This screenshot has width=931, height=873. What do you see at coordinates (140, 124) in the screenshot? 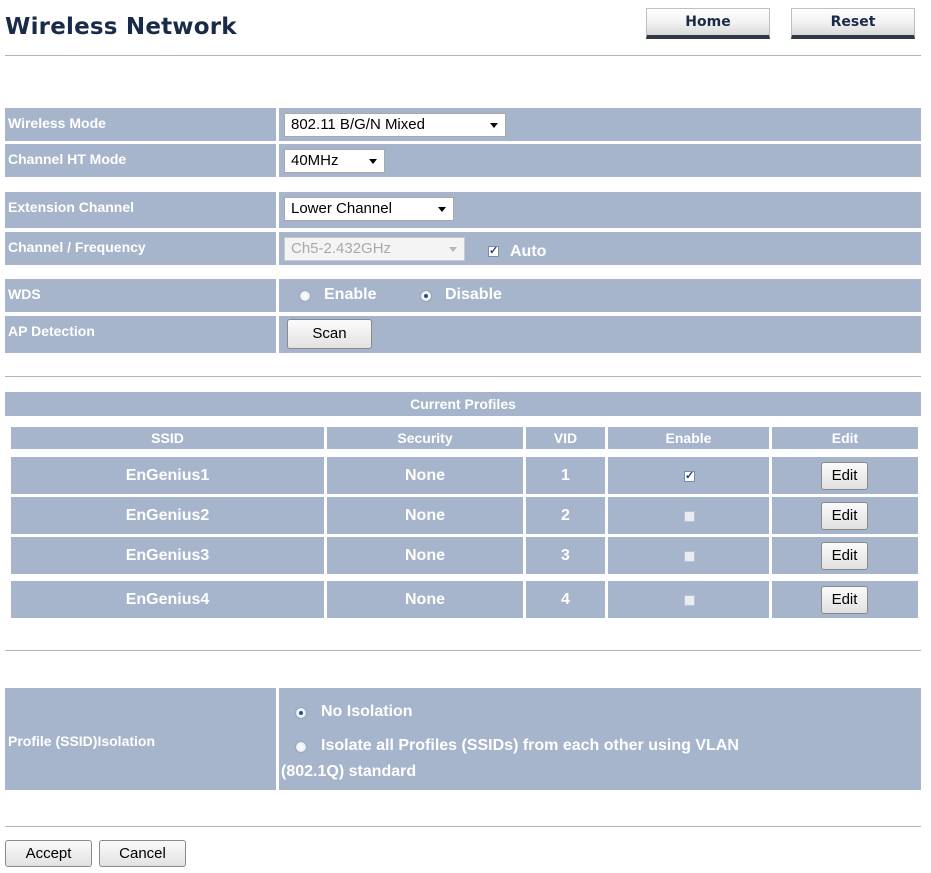
I see `wireless-mode-label: Wireless Mode` at bounding box center [140, 124].